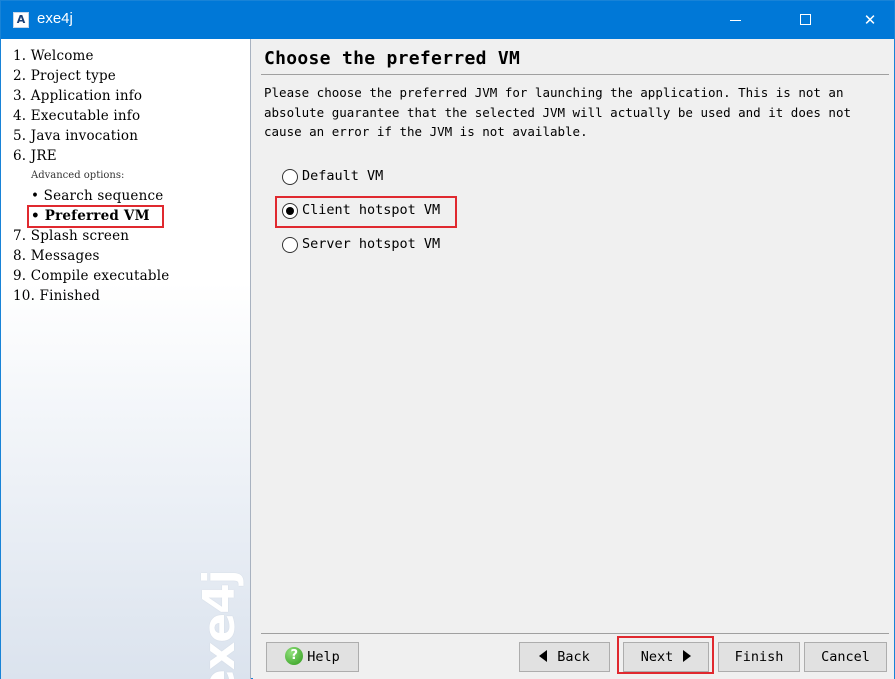  What do you see at coordinates (219, 624) in the screenshot?
I see `exe4j-watermark-logo: exe4j` at bounding box center [219, 624].